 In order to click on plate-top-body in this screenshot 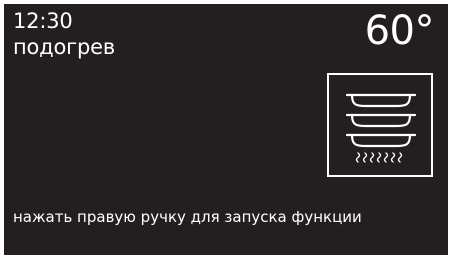, I will do `click(381, 100)`.